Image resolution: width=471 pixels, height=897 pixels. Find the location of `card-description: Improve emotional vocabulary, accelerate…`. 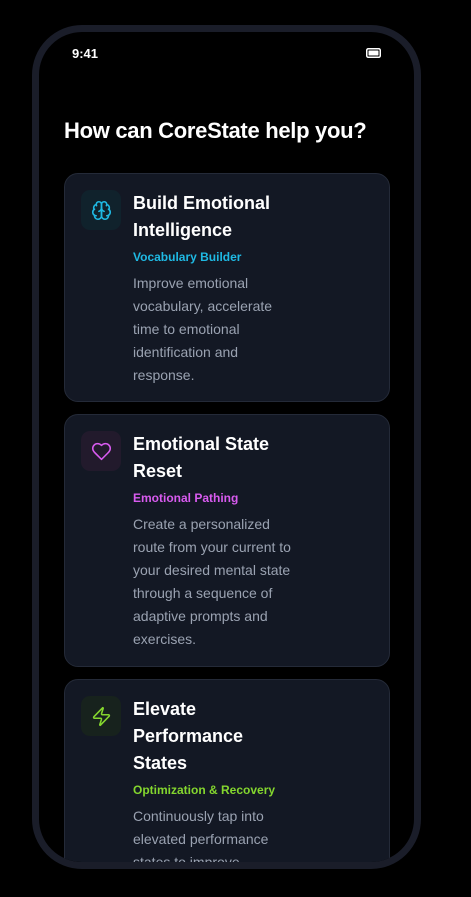

card-description: Improve emotional vocabulary, accelerate… is located at coordinates (203, 329).